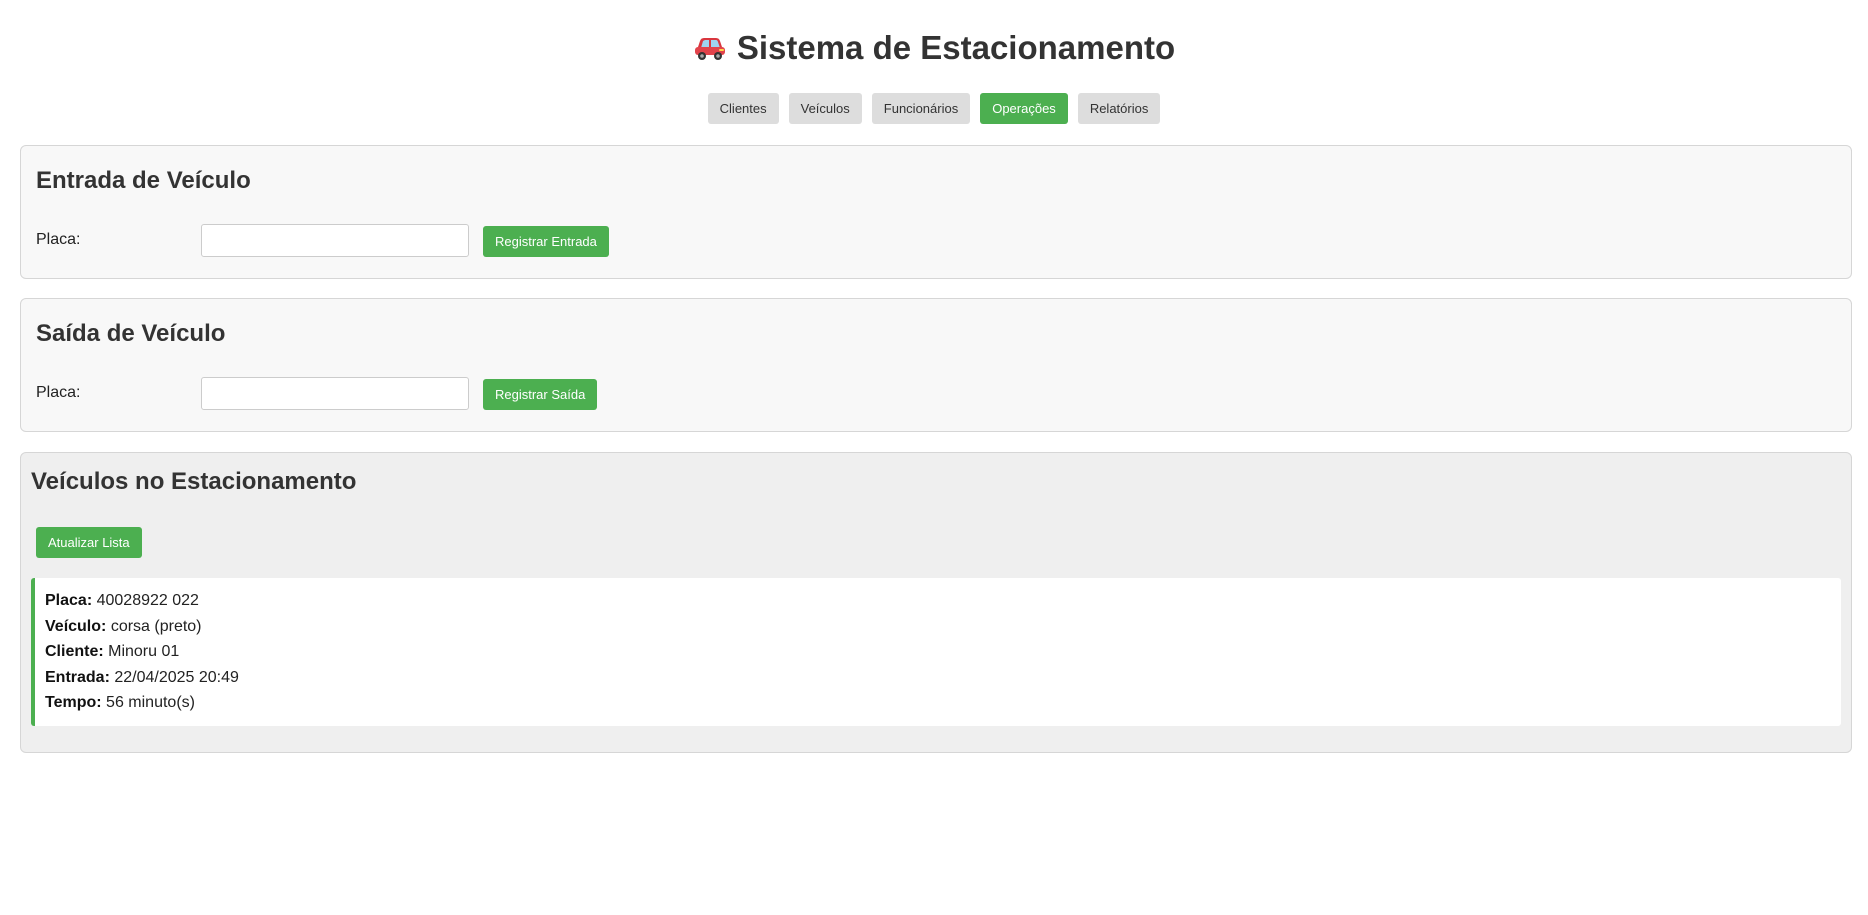 The width and height of the screenshot is (1868, 915). I want to click on registrar-entrada-button: Registrar Entrada, so click(546, 241).